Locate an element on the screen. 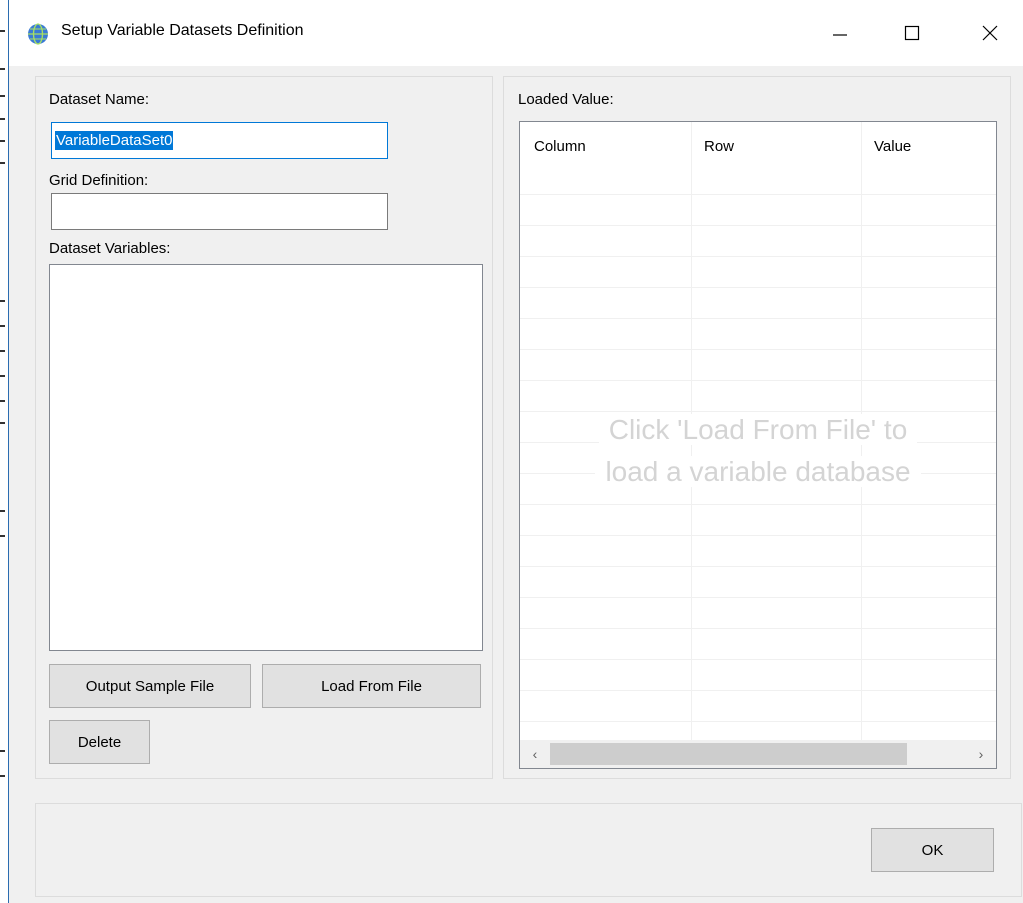 This screenshot has height=903, width=1023. globe-icon is located at coordinates (38, 34).